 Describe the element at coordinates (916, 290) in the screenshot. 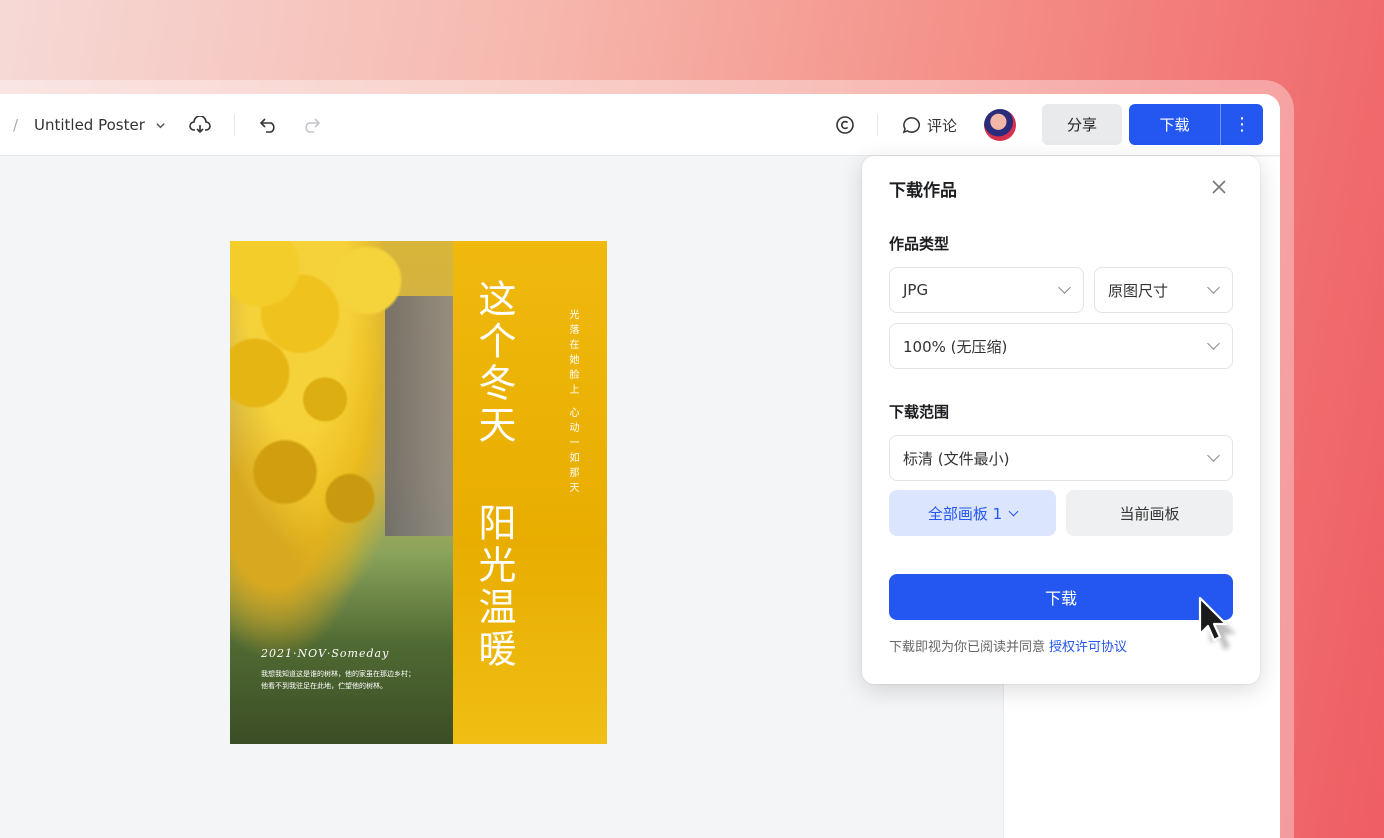

I see `format-value: JPG` at that location.